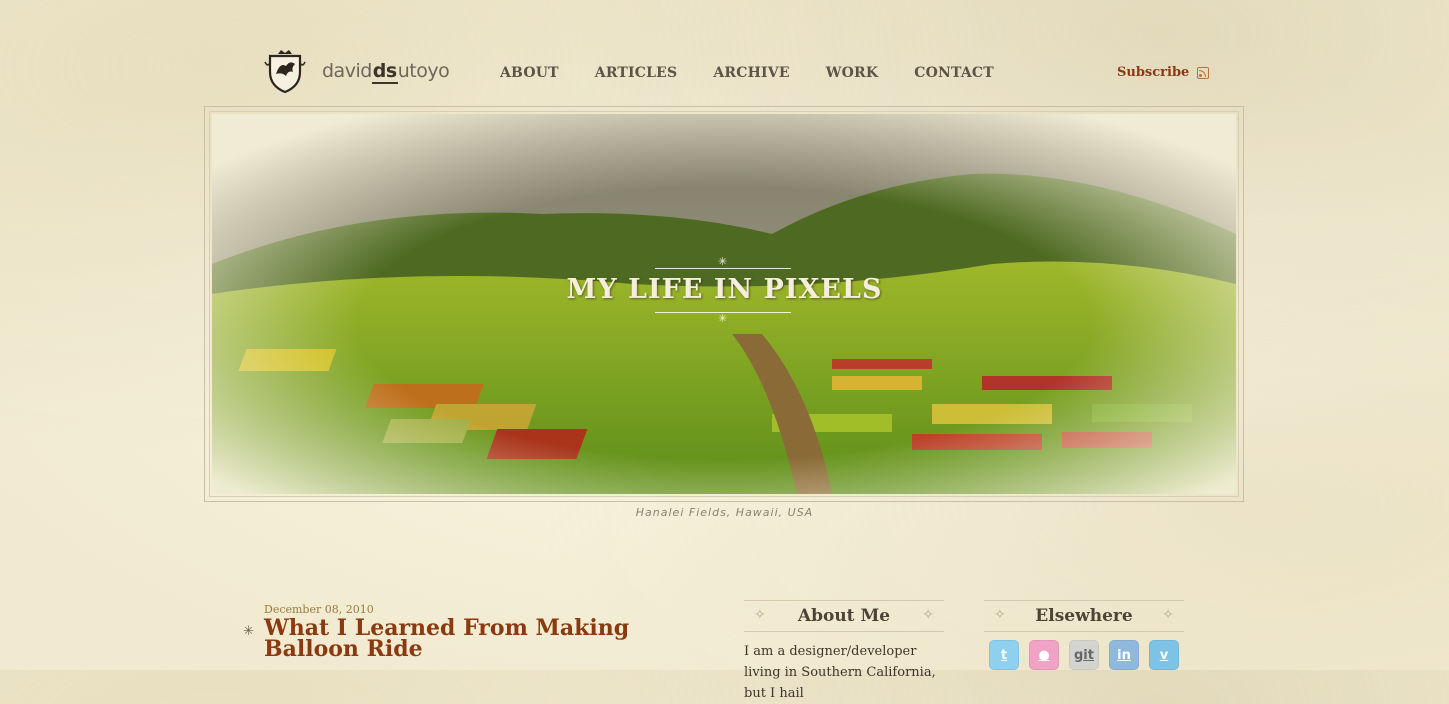 Image resolution: width=1449 pixels, height=704 pixels. I want to click on post-title-link: What I Learned From Making Balloon Ride, so click(474, 638).